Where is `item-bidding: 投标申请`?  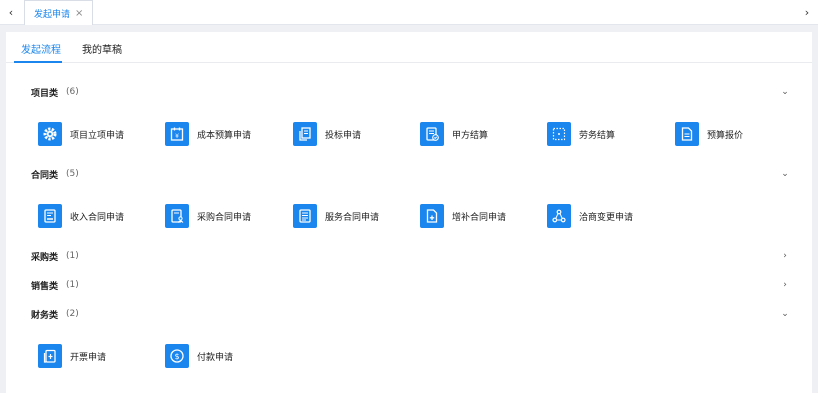 item-bidding: 投标申请 is located at coordinates (327, 134).